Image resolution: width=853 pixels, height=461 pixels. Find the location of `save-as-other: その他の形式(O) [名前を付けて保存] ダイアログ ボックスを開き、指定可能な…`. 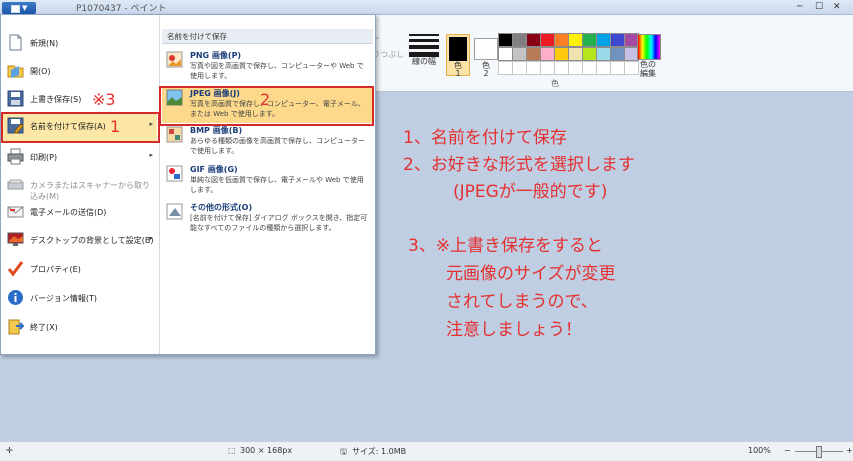

save-as-other: その他の形式(O) [名前を付けて保存] ダイアログ ボックスを開き、指定可能な… is located at coordinates (267, 221).